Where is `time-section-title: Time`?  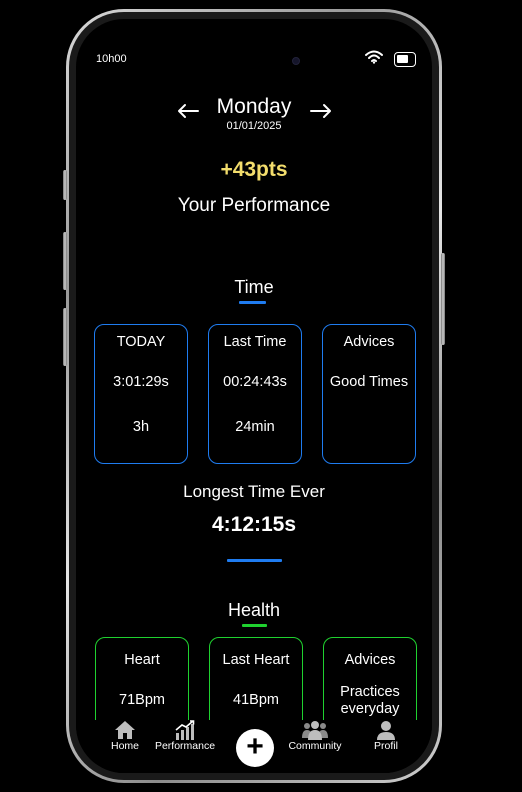
time-section-title: Time is located at coordinates (254, 287).